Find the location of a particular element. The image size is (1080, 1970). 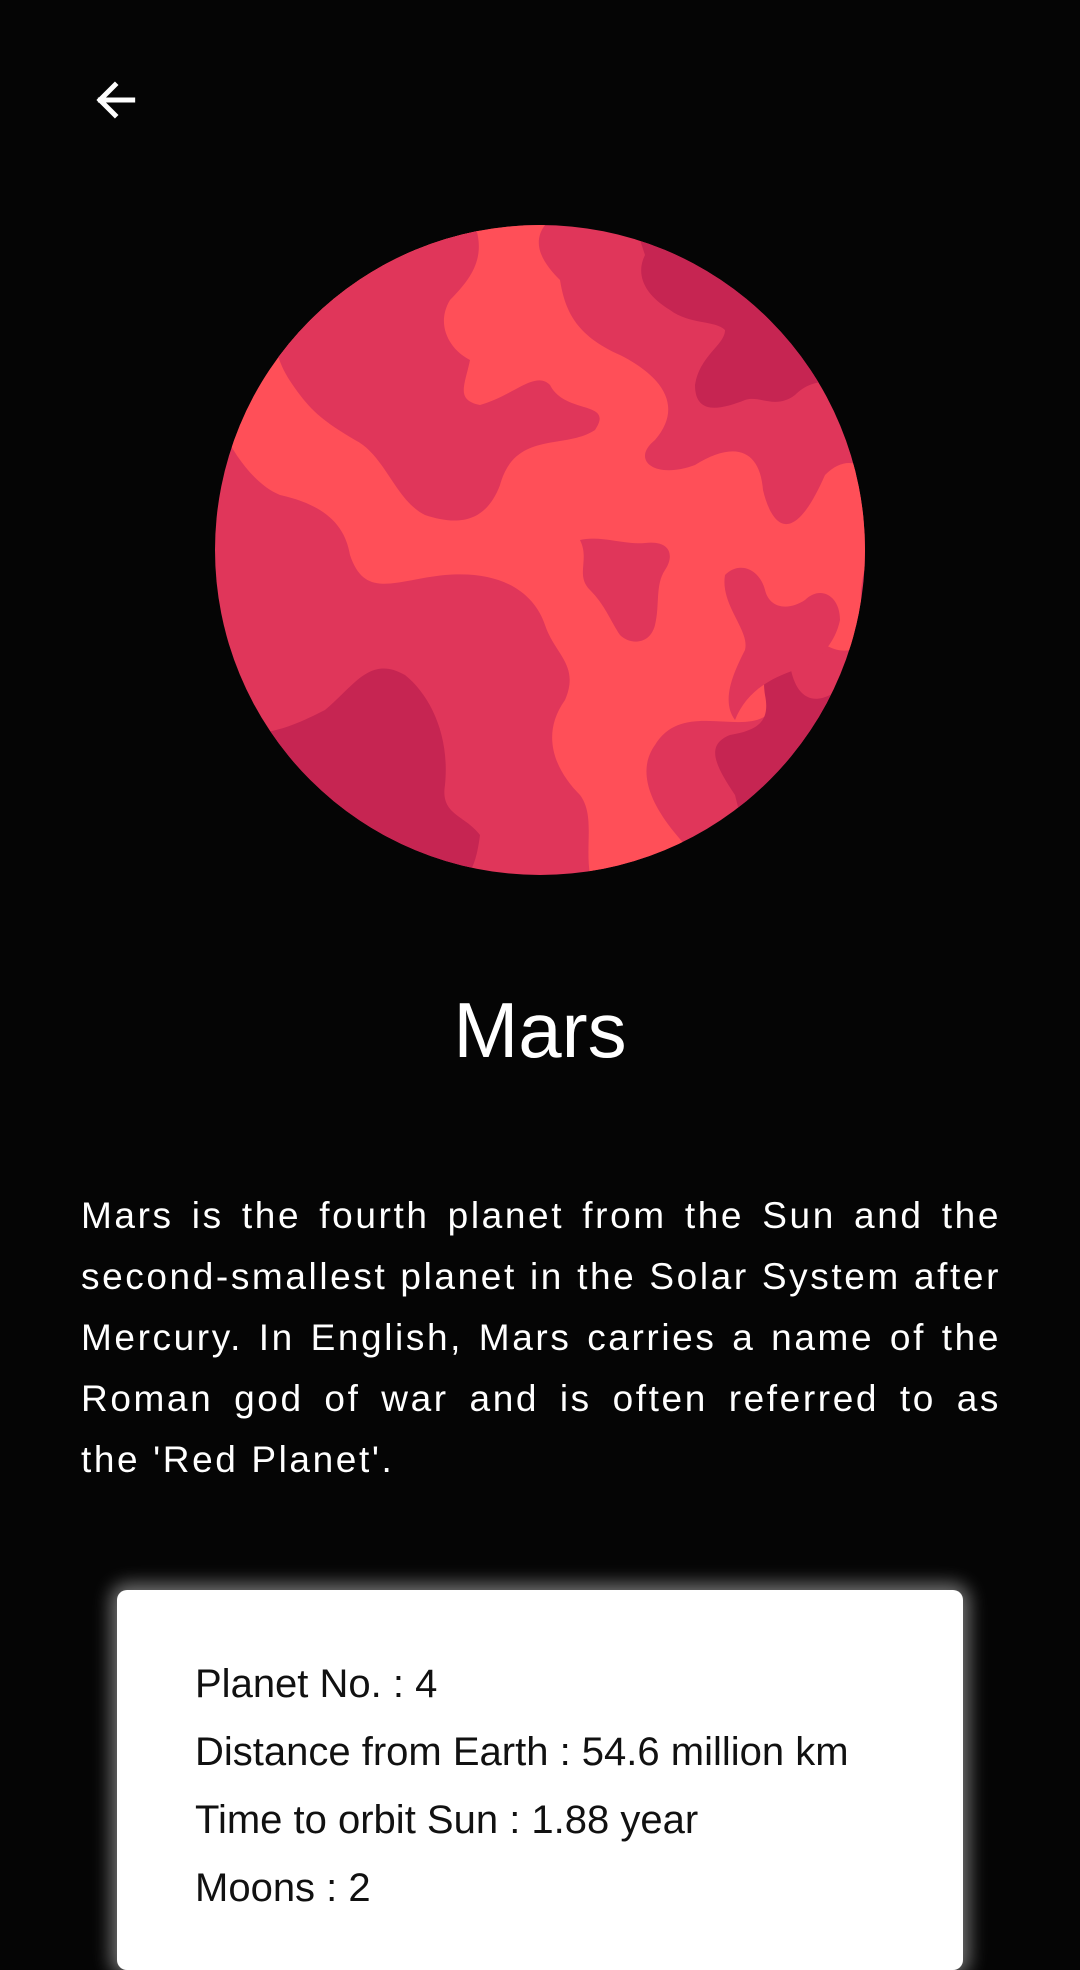

planet-number-text: Planet No. : 4 is located at coordinates (316, 1684).